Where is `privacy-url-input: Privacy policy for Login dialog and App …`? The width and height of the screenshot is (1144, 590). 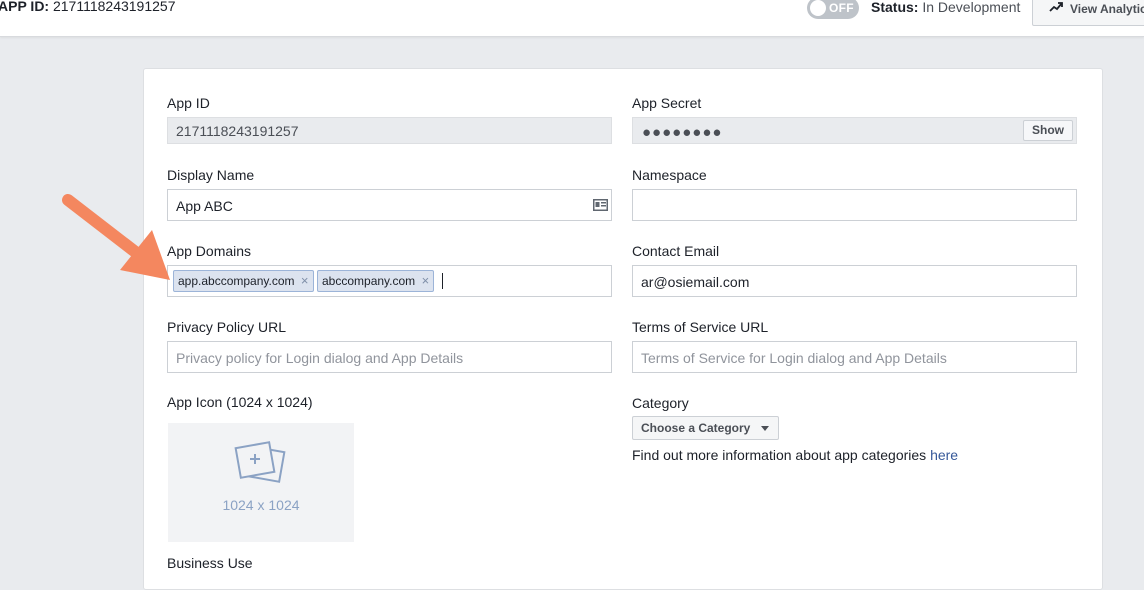
privacy-url-input: Privacy policy for Login dialog and App … is located at coordinates (389, 357).